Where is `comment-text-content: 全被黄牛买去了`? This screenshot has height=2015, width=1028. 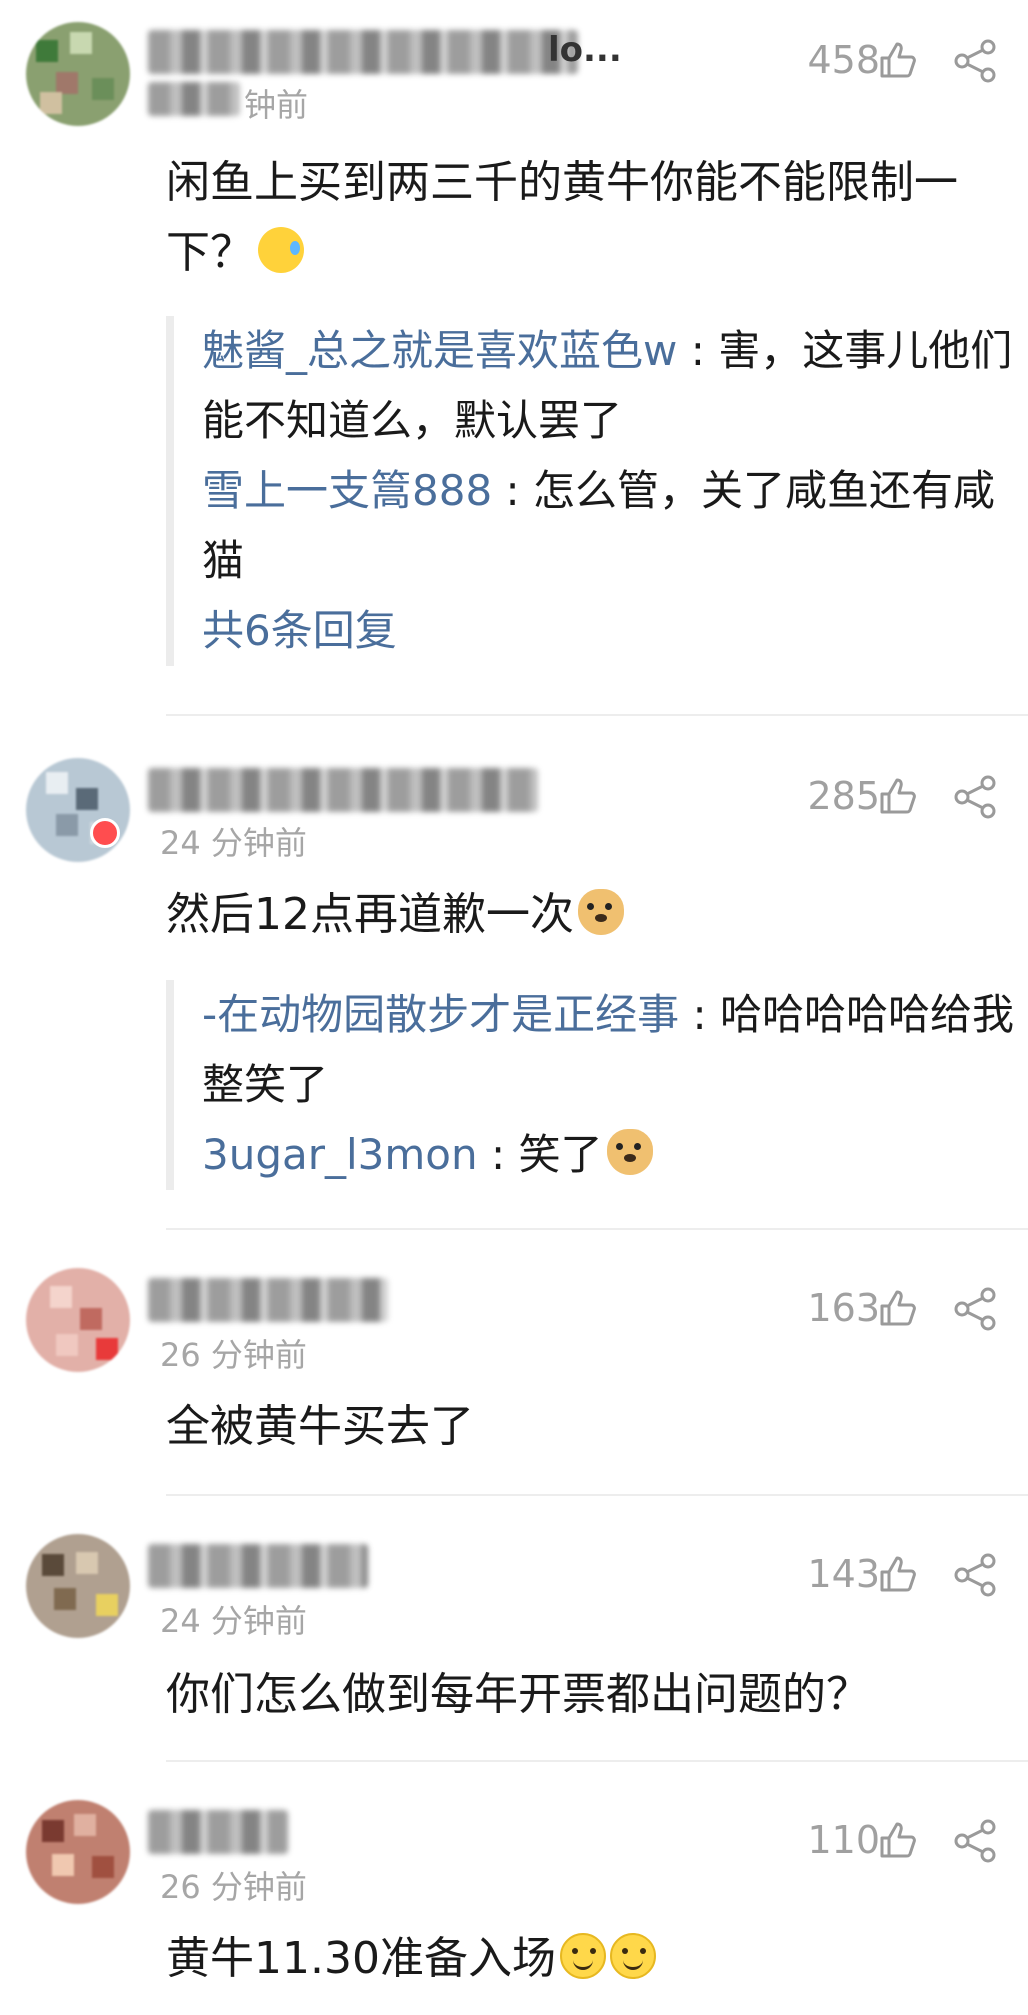 comment-text-content: 全被黄牛买去了 is located at coordinates (320, 1426).